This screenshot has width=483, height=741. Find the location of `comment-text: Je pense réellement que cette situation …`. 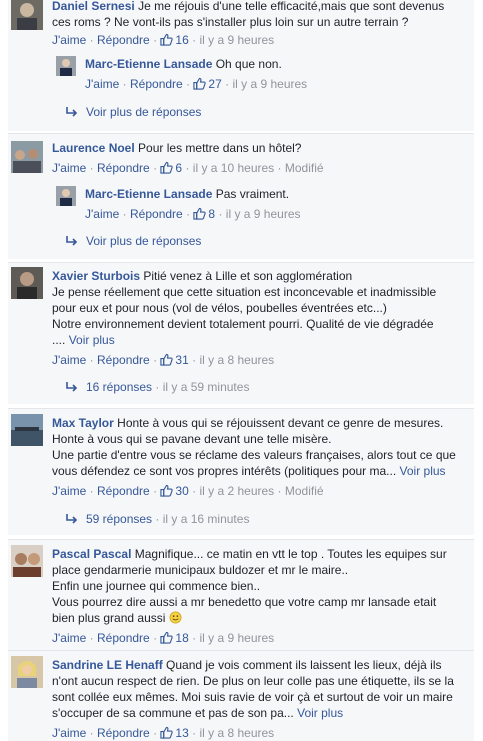

comment-text: Je pense réellement que cette situation … is located at coordinates (244, 292).